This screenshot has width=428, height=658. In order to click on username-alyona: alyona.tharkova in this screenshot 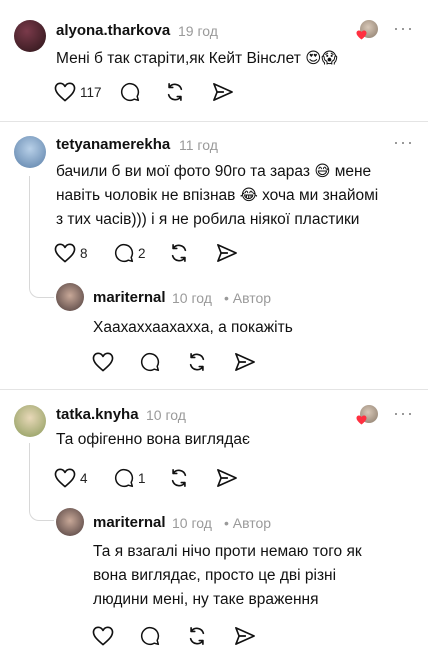, I will do `click(113, 30)`.